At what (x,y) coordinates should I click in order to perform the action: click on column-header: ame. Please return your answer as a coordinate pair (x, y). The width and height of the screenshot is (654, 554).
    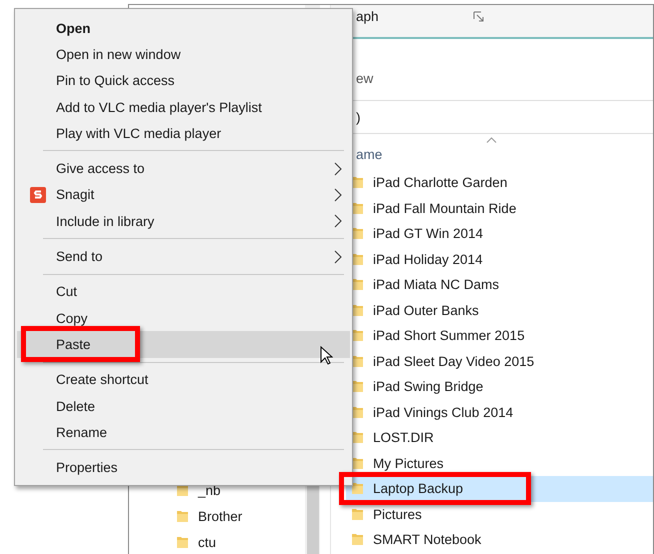
    Looking at the image, I should click on (369, 154).